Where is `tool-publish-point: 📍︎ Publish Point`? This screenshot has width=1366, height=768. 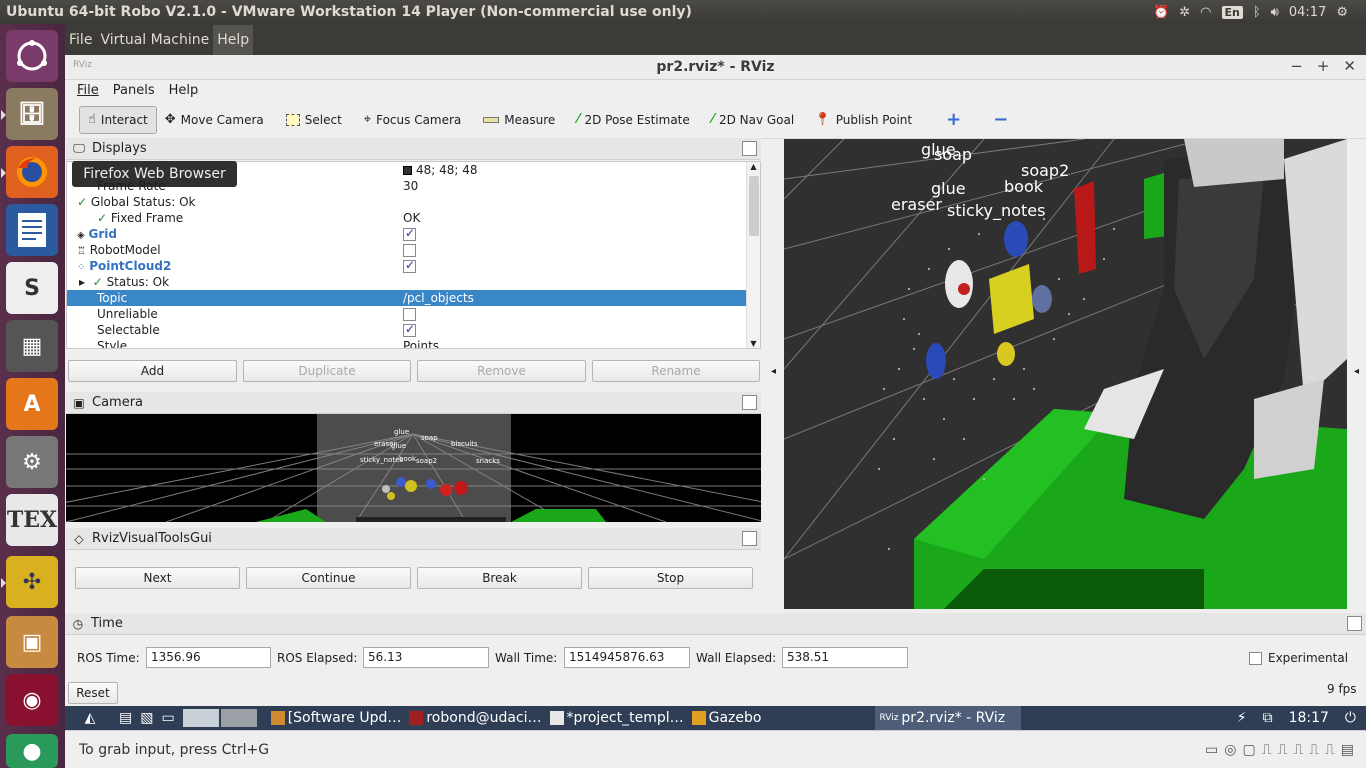
tool-publish-point: 📍︎ Publish Point is located at coordinates (863, 120).